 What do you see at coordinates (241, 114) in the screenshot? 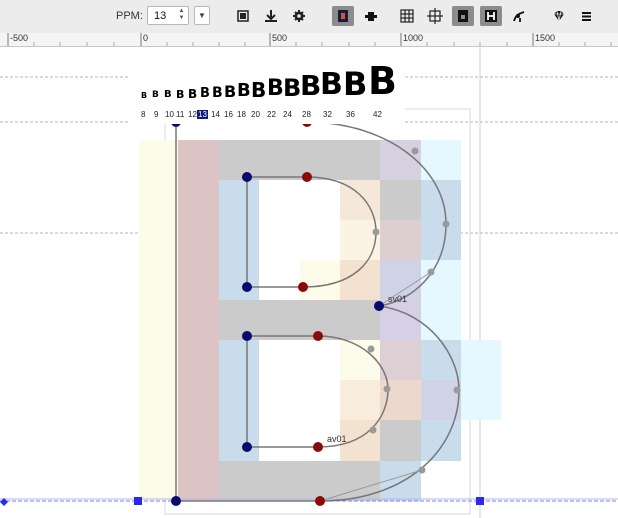
I see `waterfall-size: 18` at bounding box center [241, 114].